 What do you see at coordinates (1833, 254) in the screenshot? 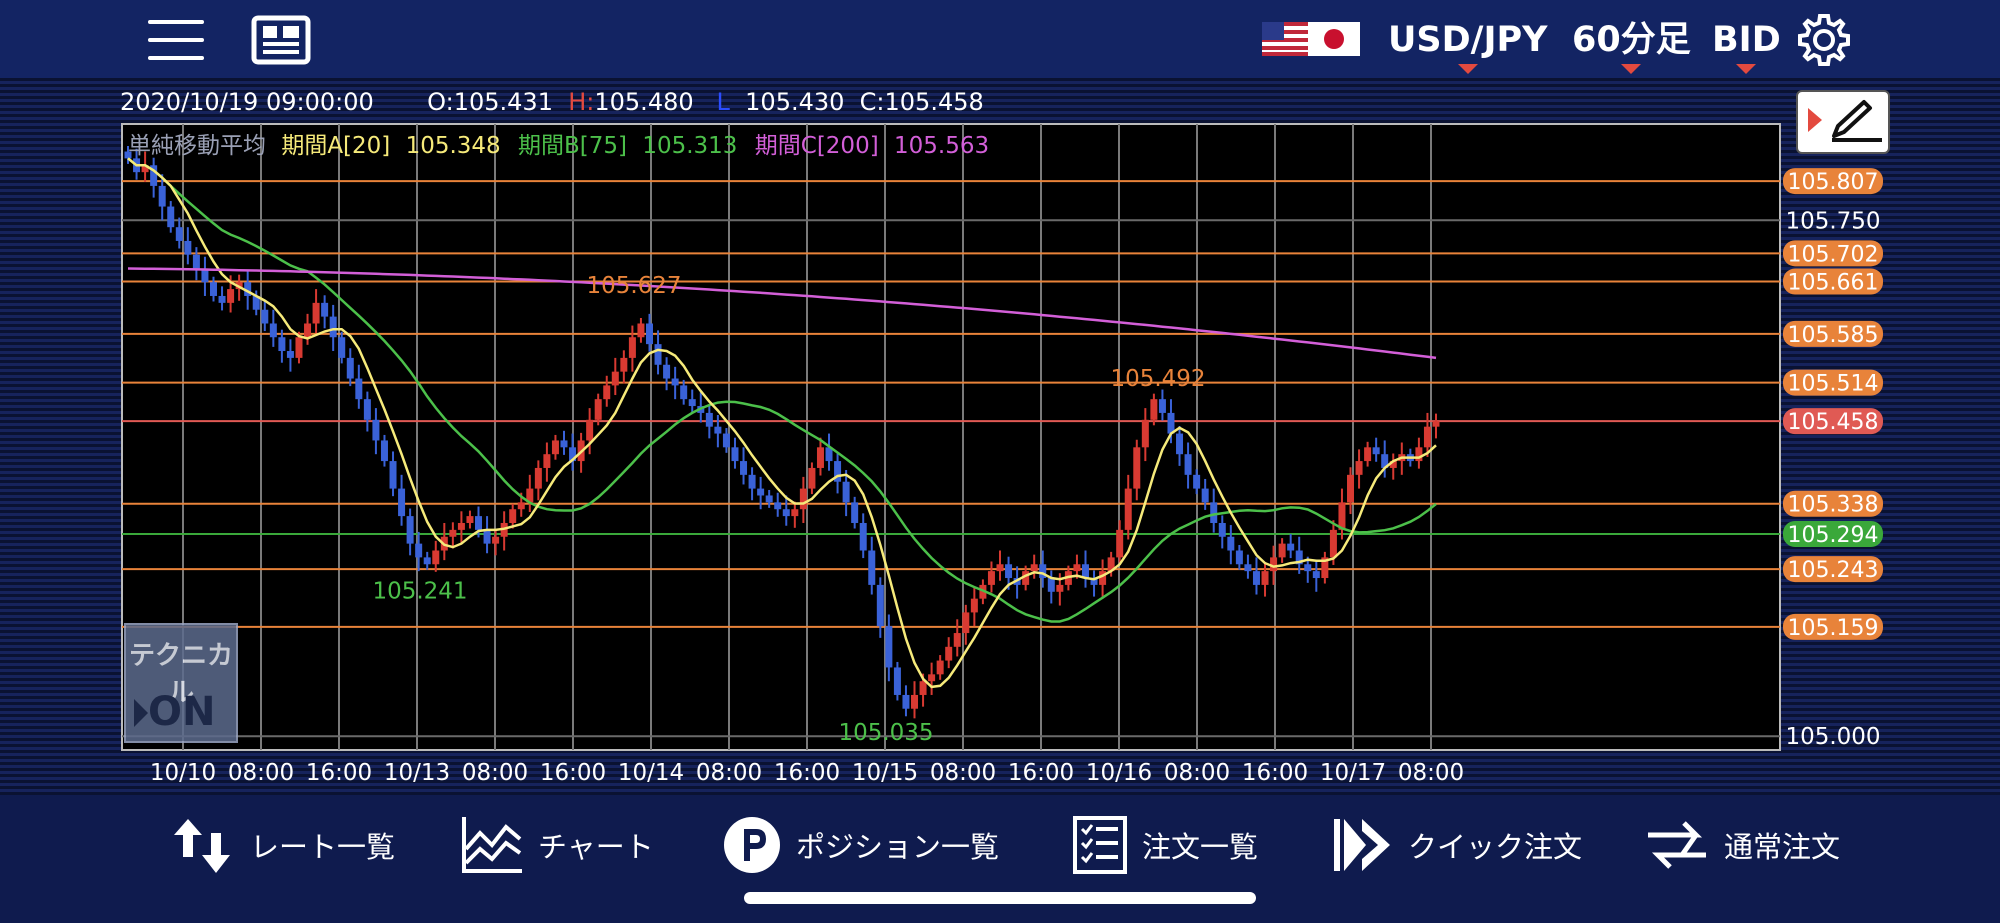
I see `price-badge-label: 105.702` at bounding box center [1833, 254].